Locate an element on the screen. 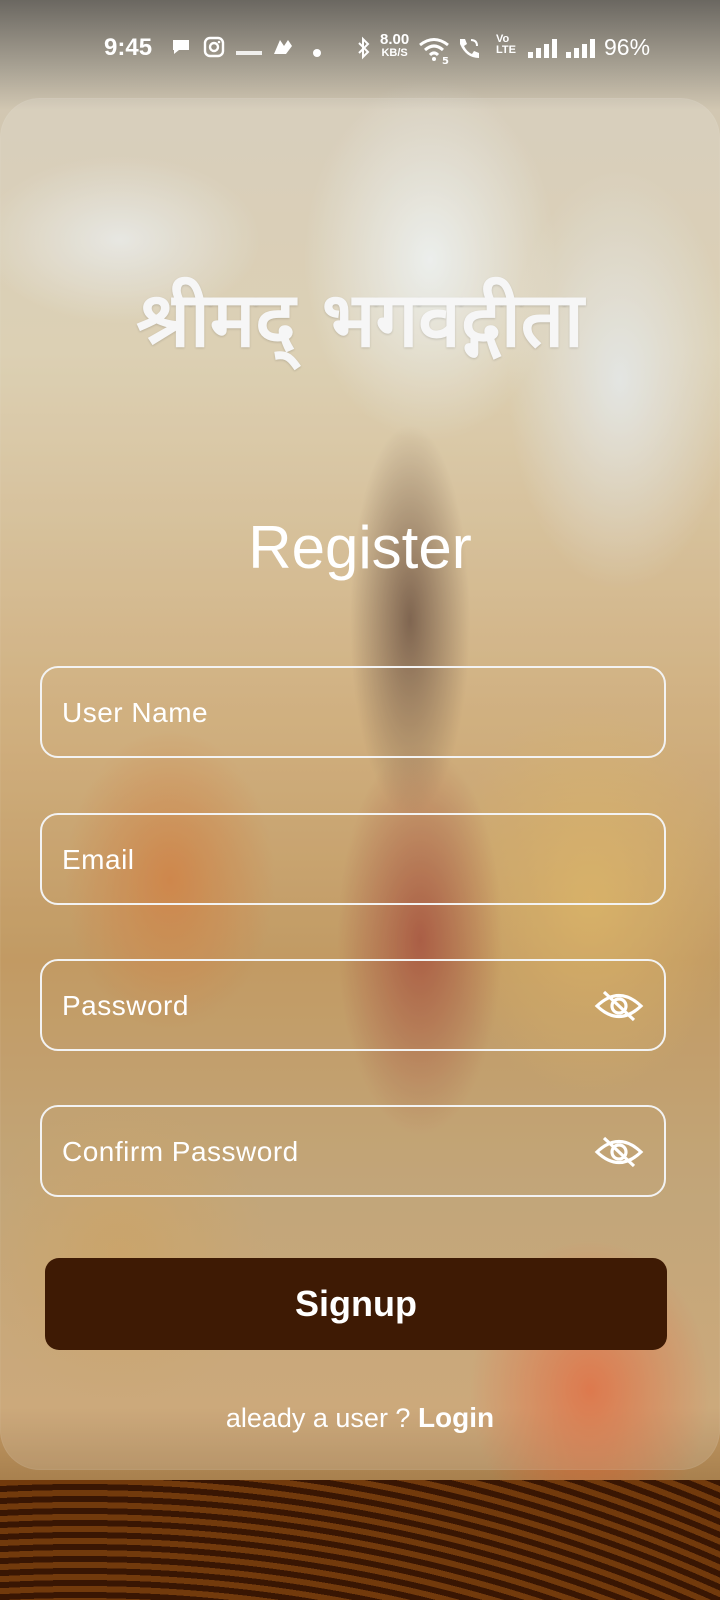 The height and width of the screenshot is (1600, 720). app-title: श्रीमद् भगवद्गीता is located at coordinates (360, 319).